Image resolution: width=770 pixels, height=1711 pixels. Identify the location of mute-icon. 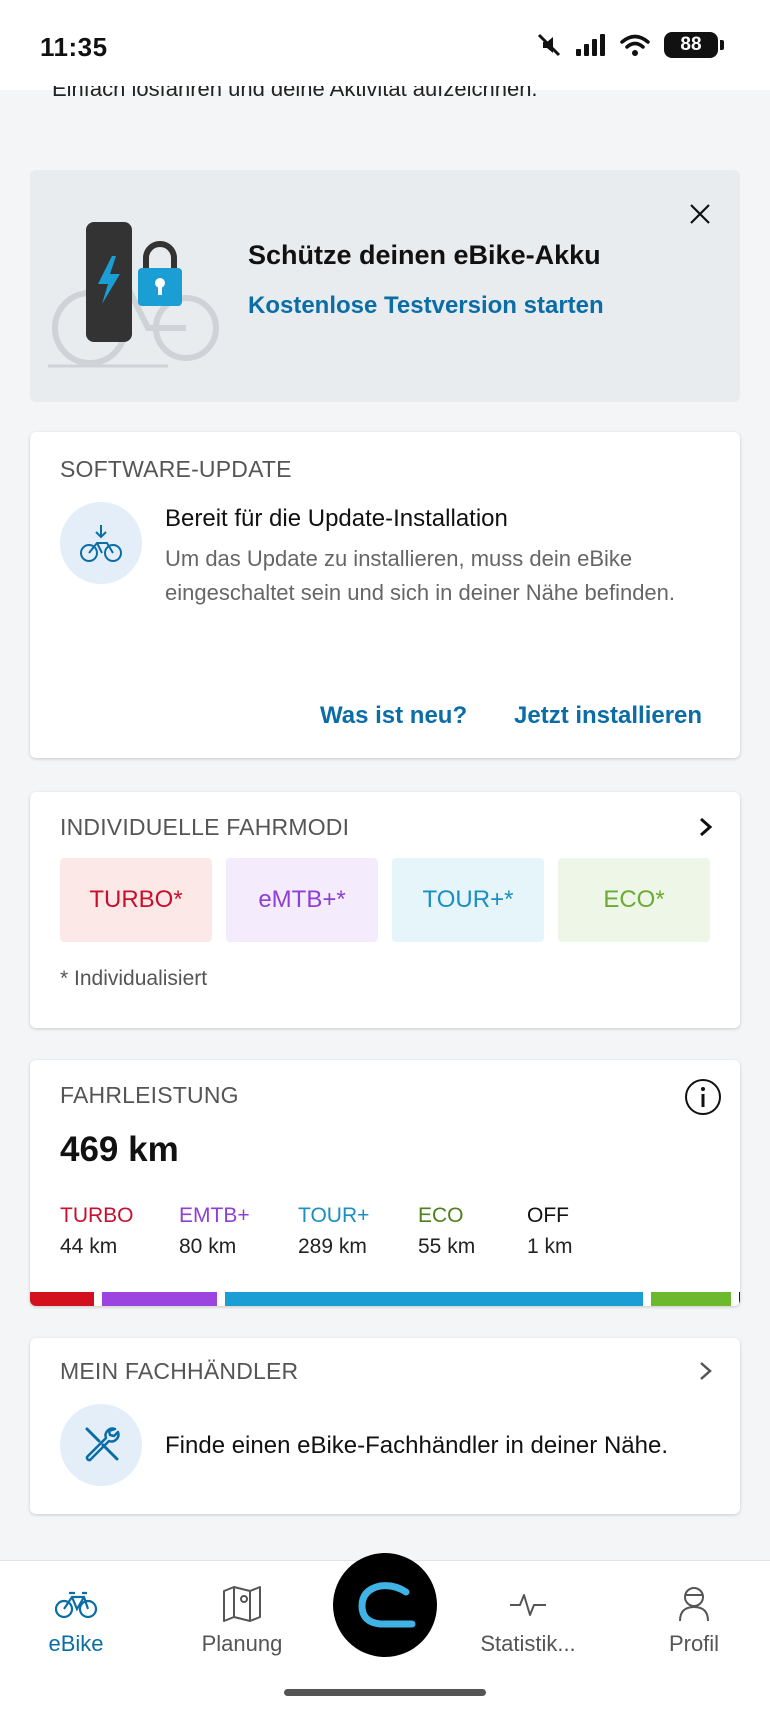
(549, 45).